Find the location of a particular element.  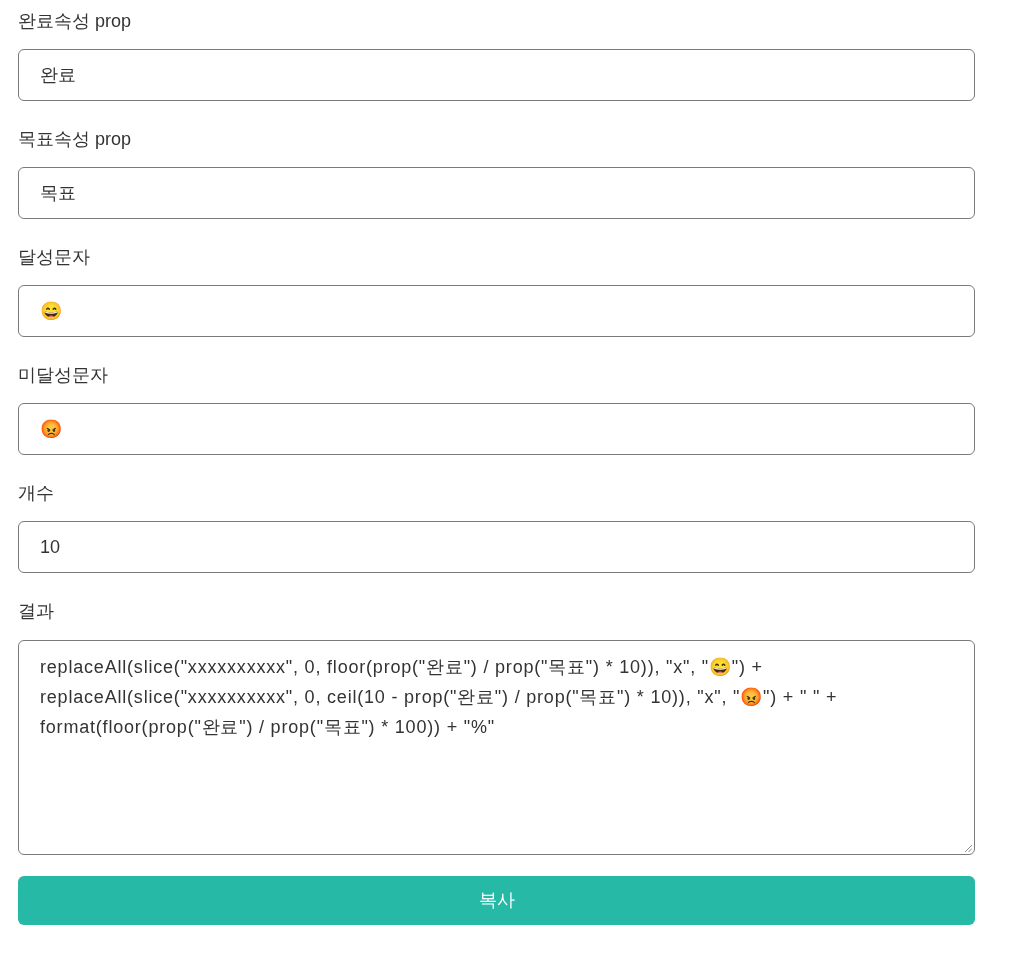

text-input: 완료 is located at coordinates (496, 75).